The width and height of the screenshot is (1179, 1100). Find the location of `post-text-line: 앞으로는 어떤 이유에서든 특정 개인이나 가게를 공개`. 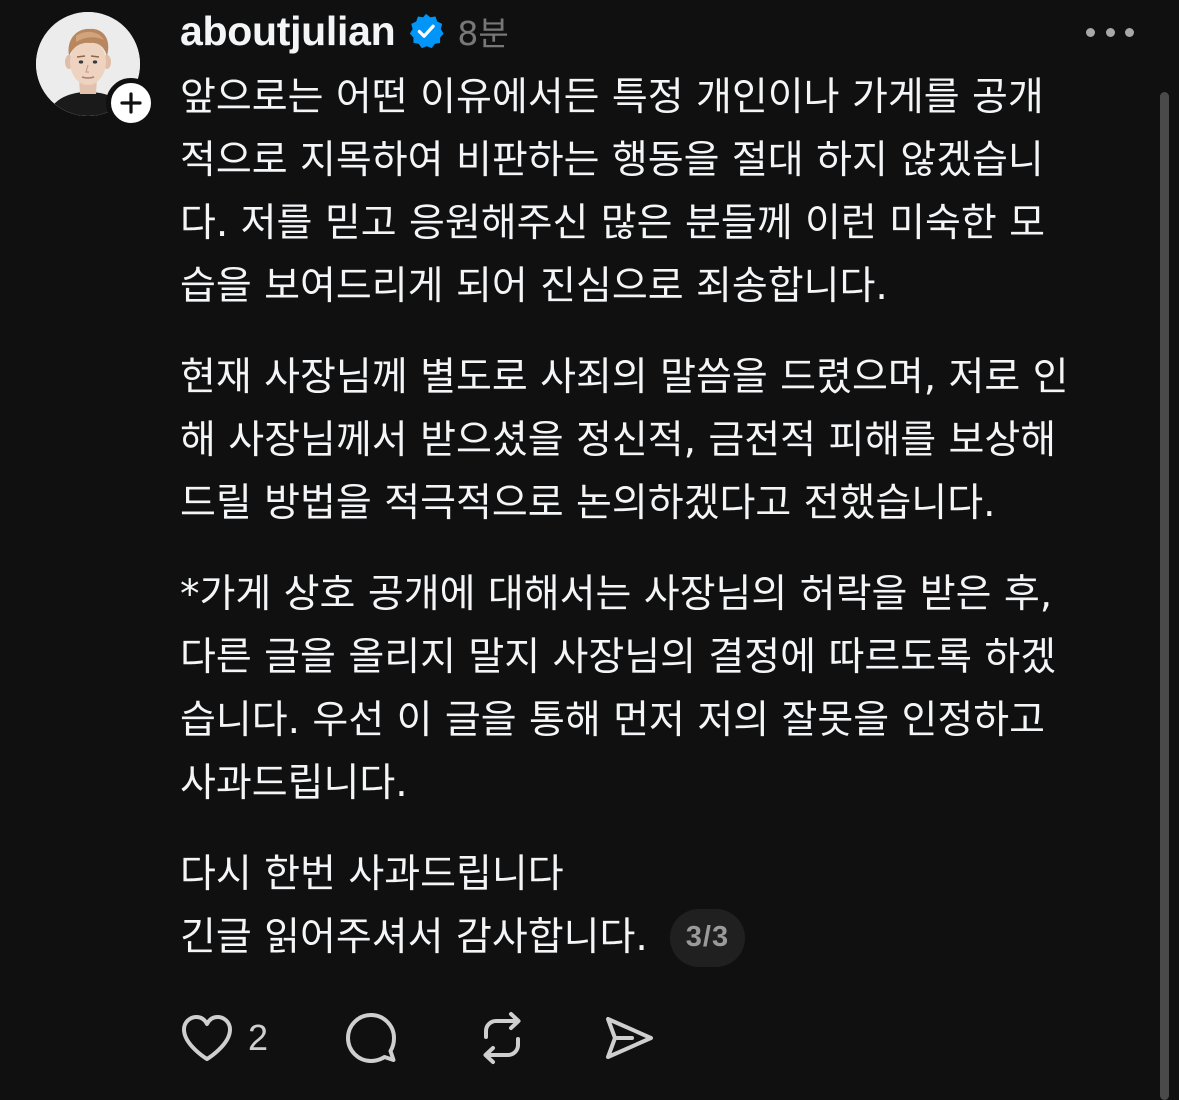

post-text-line: 앞으로는 어떤 이유에서든 특정 개인이나 가게를 공개 is located at coordinates (612, 97).